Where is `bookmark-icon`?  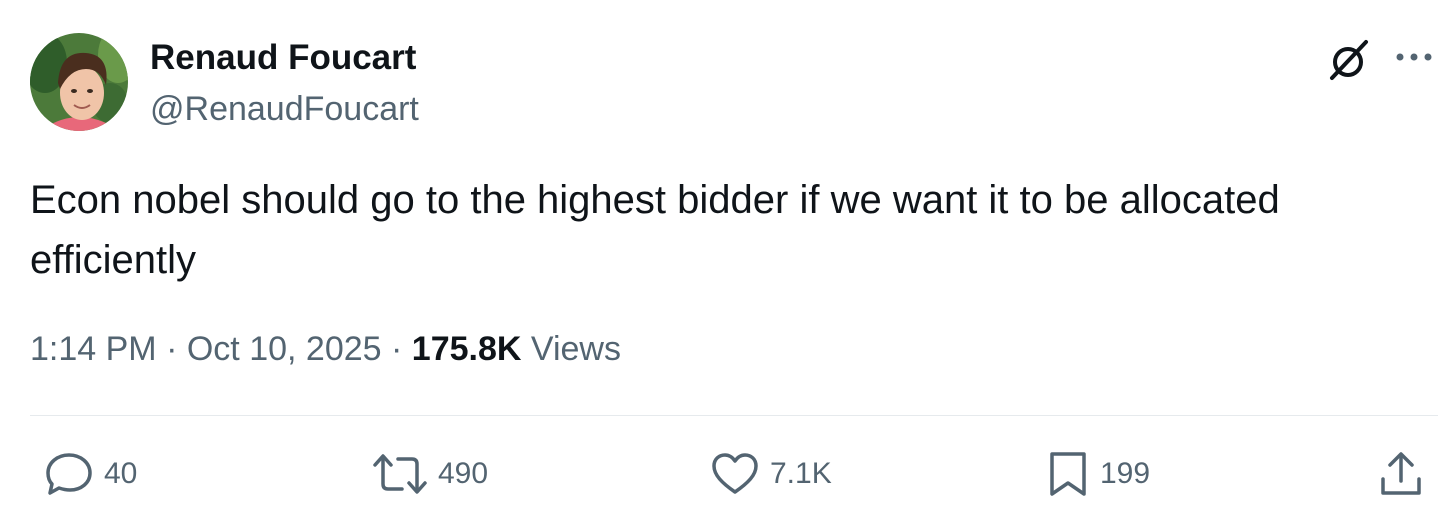
bookmark-icon is located at coordinates (1068, 474).